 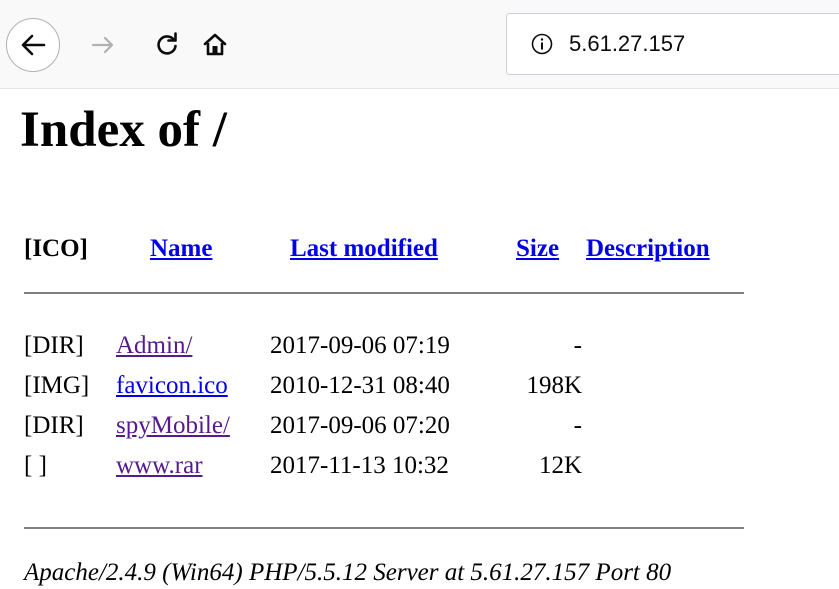 I want to click on row-size: 198K, so click(x=554, y=385).